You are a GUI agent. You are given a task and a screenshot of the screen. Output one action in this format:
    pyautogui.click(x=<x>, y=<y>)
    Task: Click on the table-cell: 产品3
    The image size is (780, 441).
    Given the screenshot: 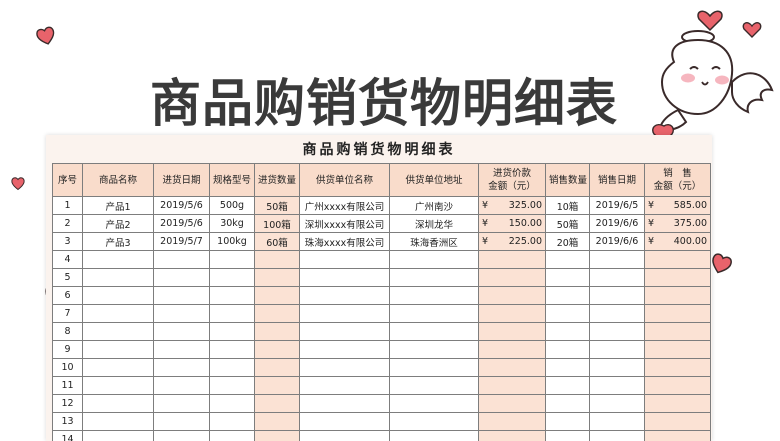 What is the action you would take?
    pyautogui.click(x=118, y=241)
    